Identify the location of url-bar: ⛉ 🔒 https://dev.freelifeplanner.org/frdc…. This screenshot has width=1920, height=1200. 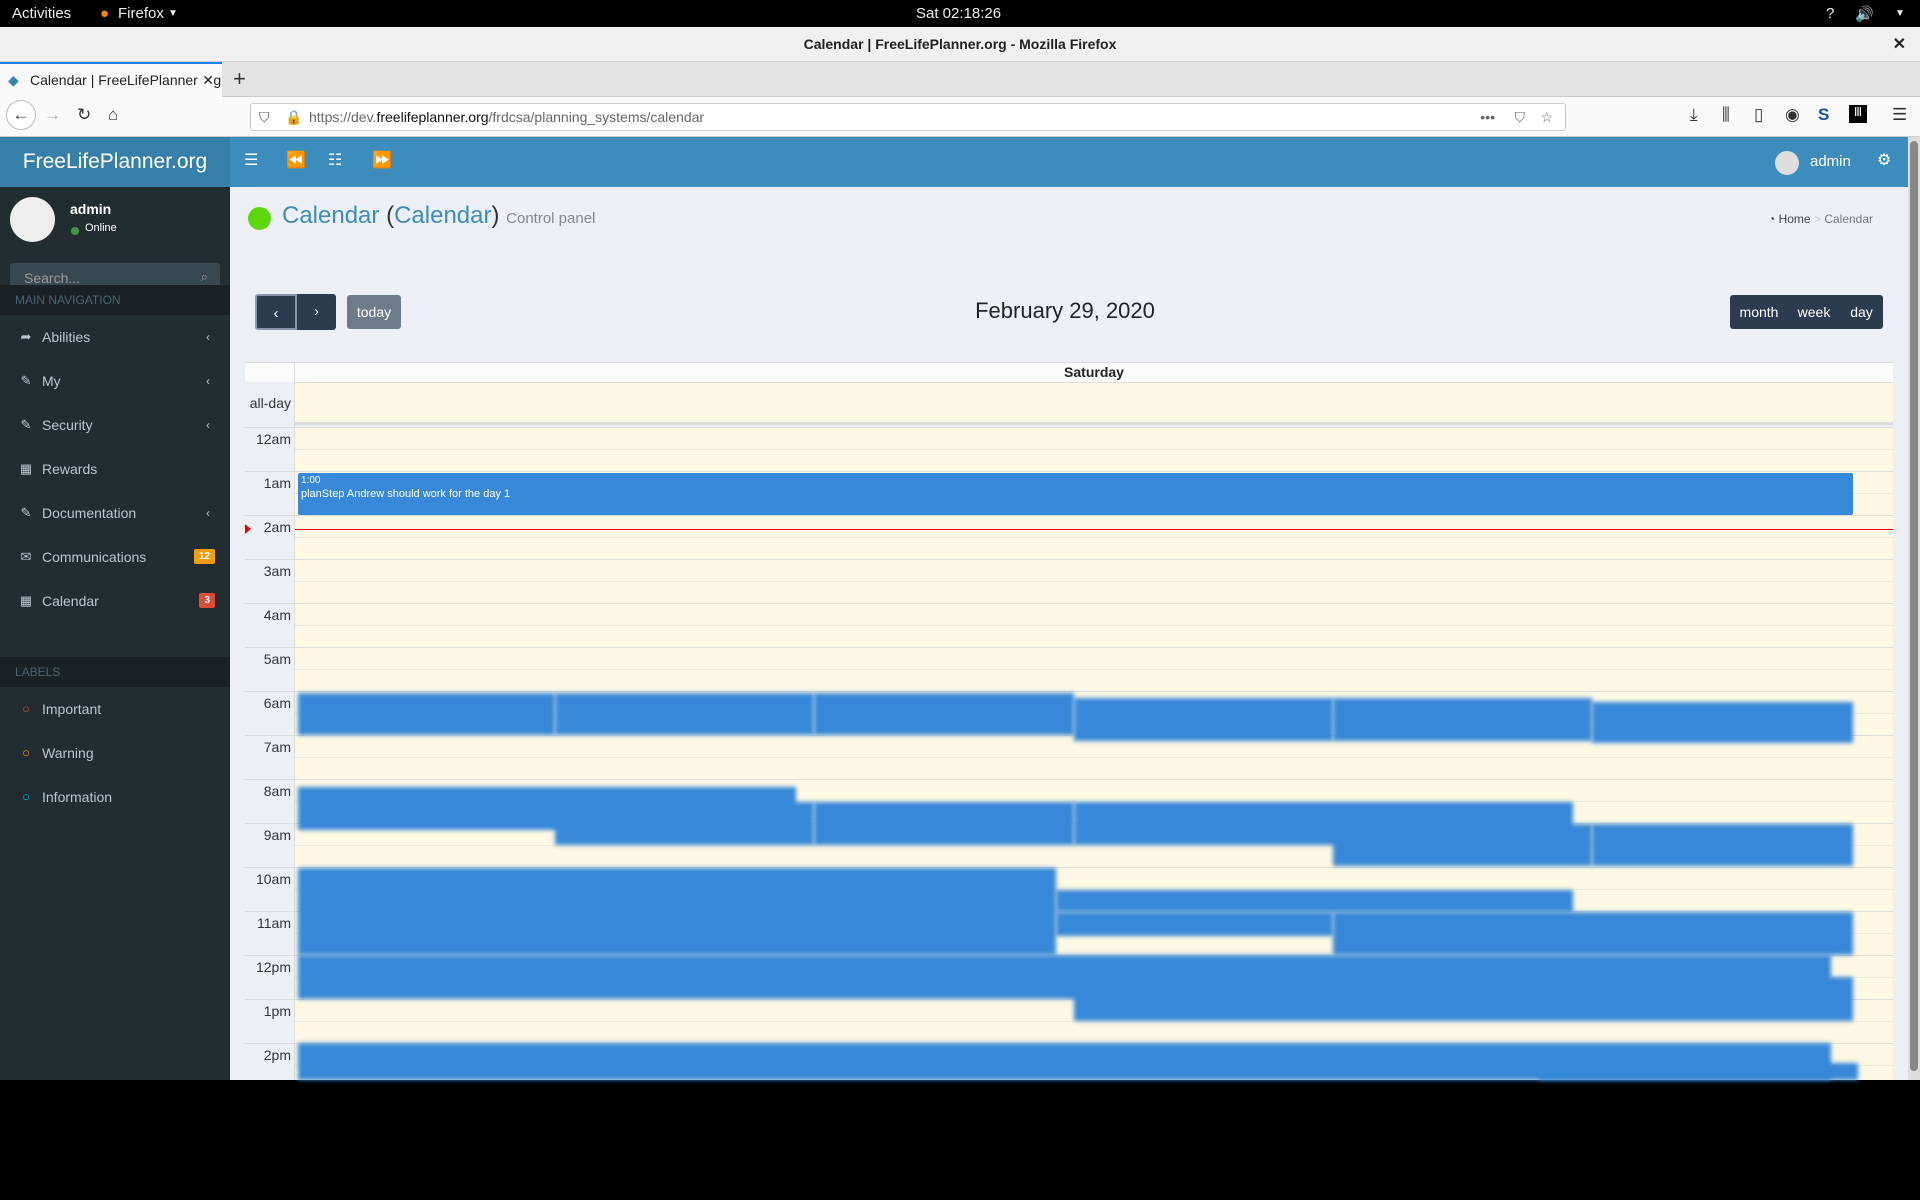
(908, 117).